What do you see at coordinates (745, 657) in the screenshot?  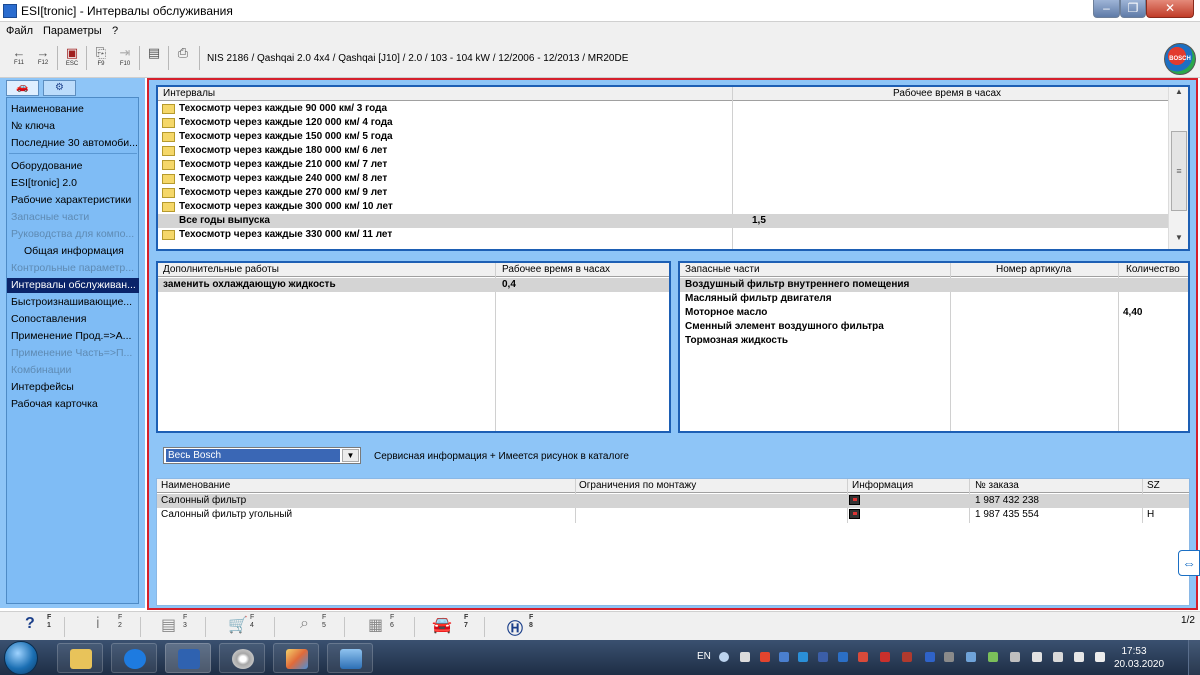 I see `arrow-tray-icon` at bounding box center [745, 657].